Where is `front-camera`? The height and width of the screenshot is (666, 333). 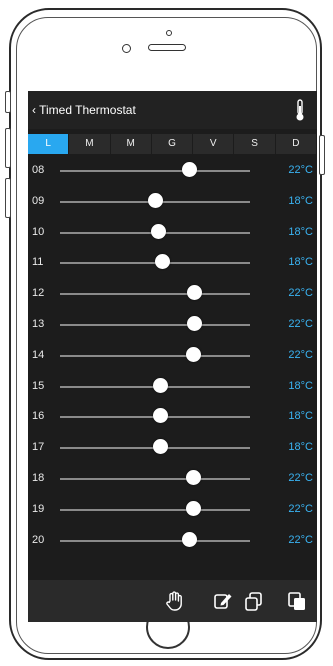 front-camera is located at coordinates (126, 48).